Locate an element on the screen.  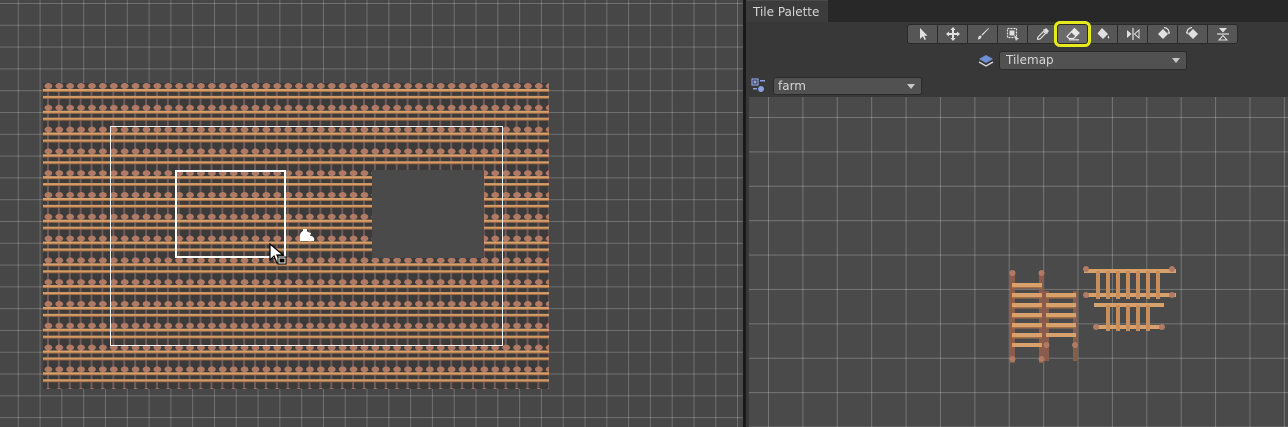
select-tool-button is located at coordinates (922, 34).